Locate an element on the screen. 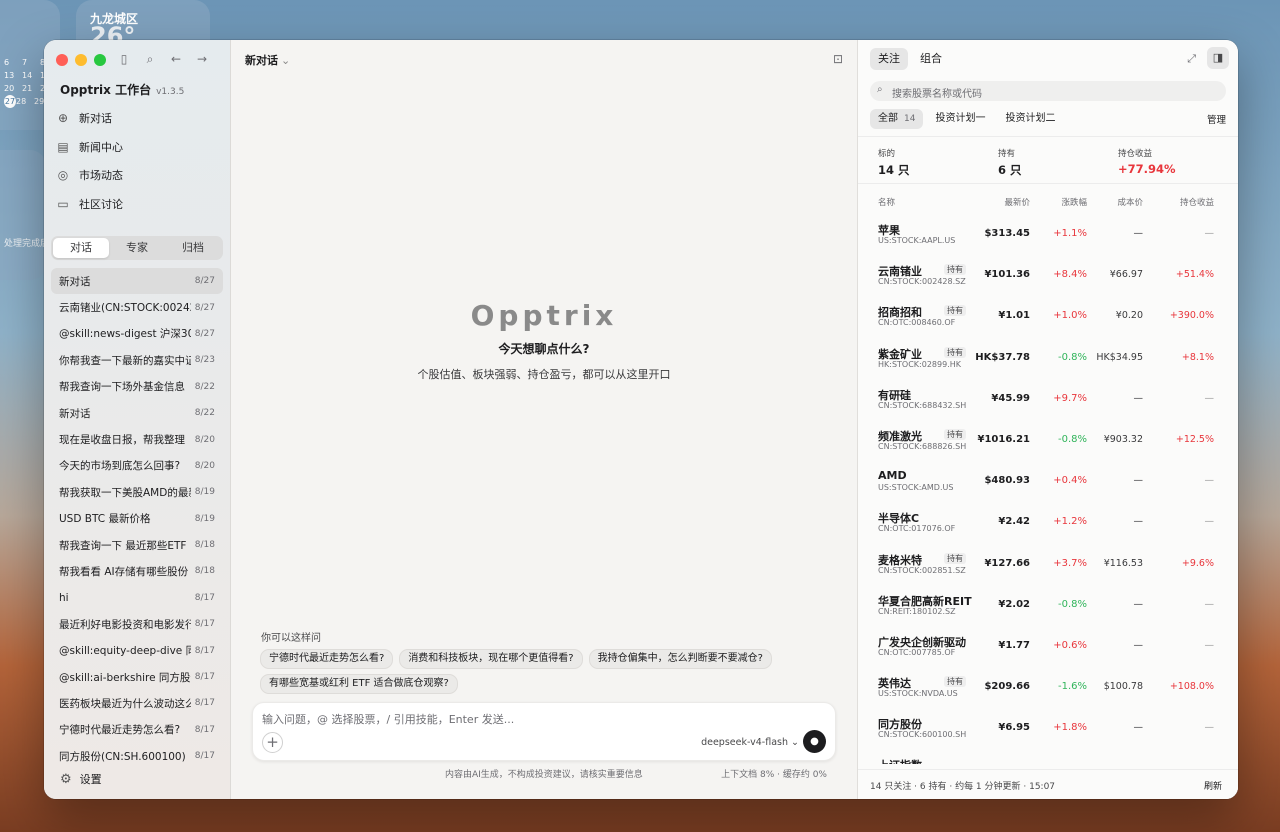 The height and width of the screenshot is (832, 1280). conversation-item: 帮我查询一下 最近那些ETF 8/18 is located at coordinates (137, 545).